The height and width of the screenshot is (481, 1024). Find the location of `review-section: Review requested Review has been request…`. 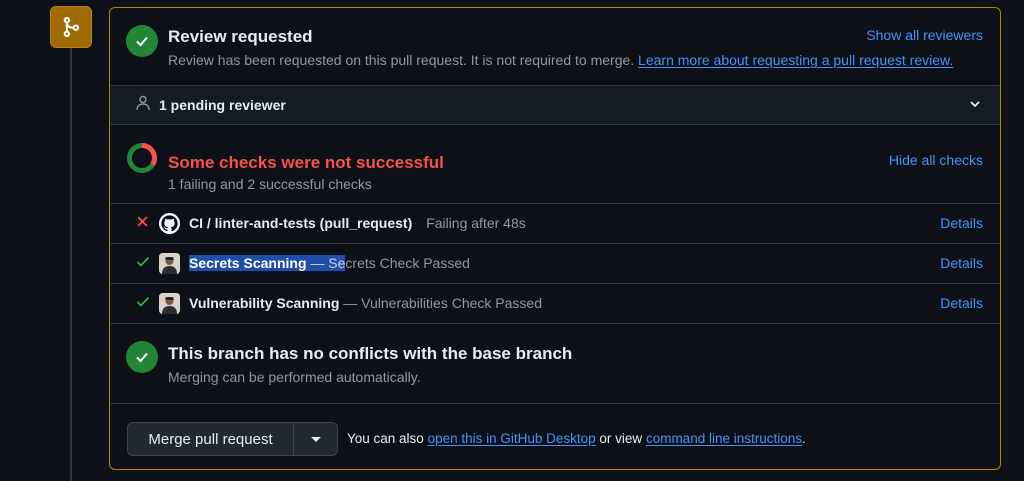

review-section: Review requested Review has been request… is located at coordinates (555, 46).